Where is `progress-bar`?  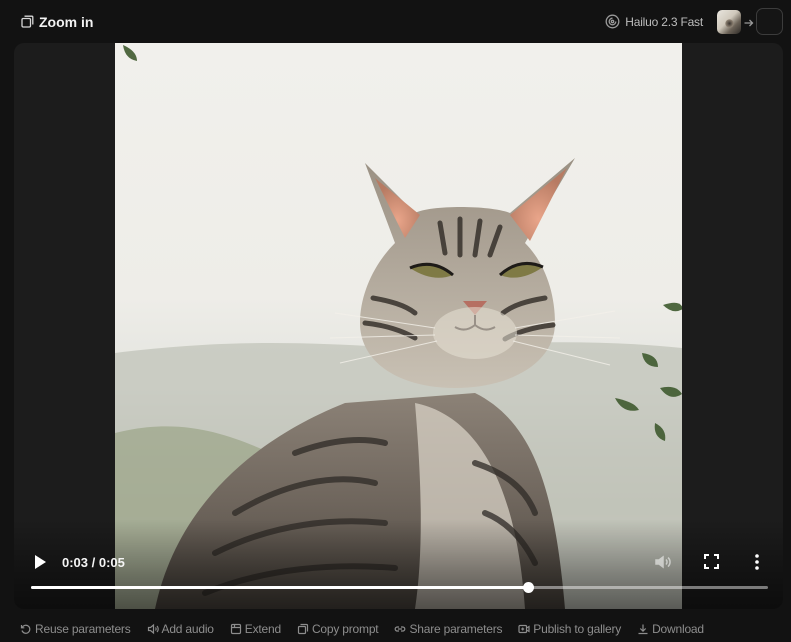 progress-bar is located at coordinates (399, 587).